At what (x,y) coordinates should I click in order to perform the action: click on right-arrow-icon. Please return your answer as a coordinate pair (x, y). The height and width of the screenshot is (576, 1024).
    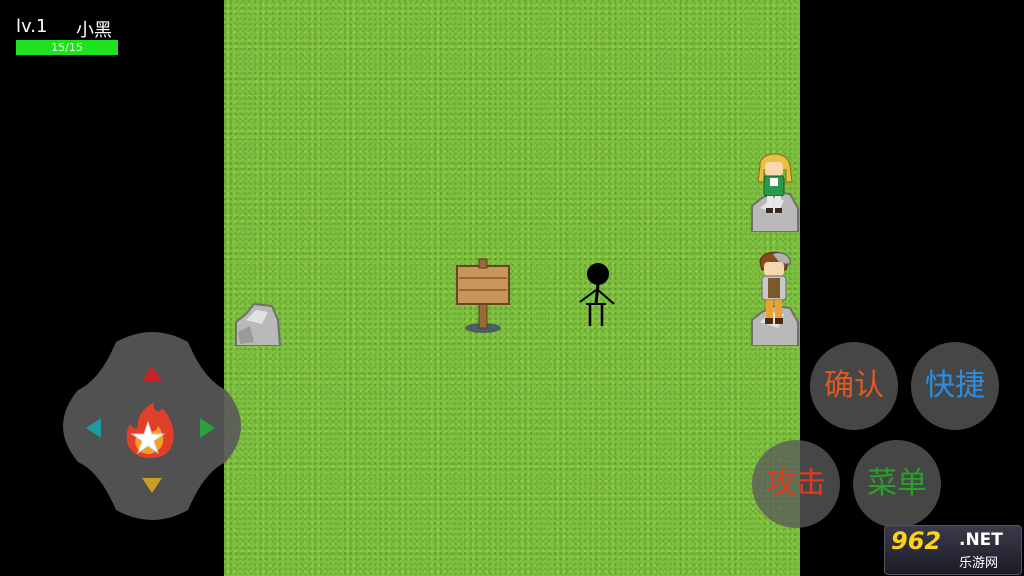
    Looking at the image, I should click on (207, 428).